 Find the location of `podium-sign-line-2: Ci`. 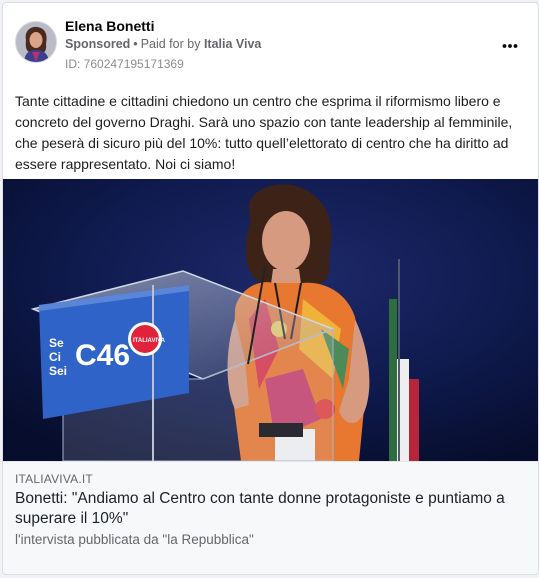

podium-sign-line-2: Ci is located at coordinates (55, 357).